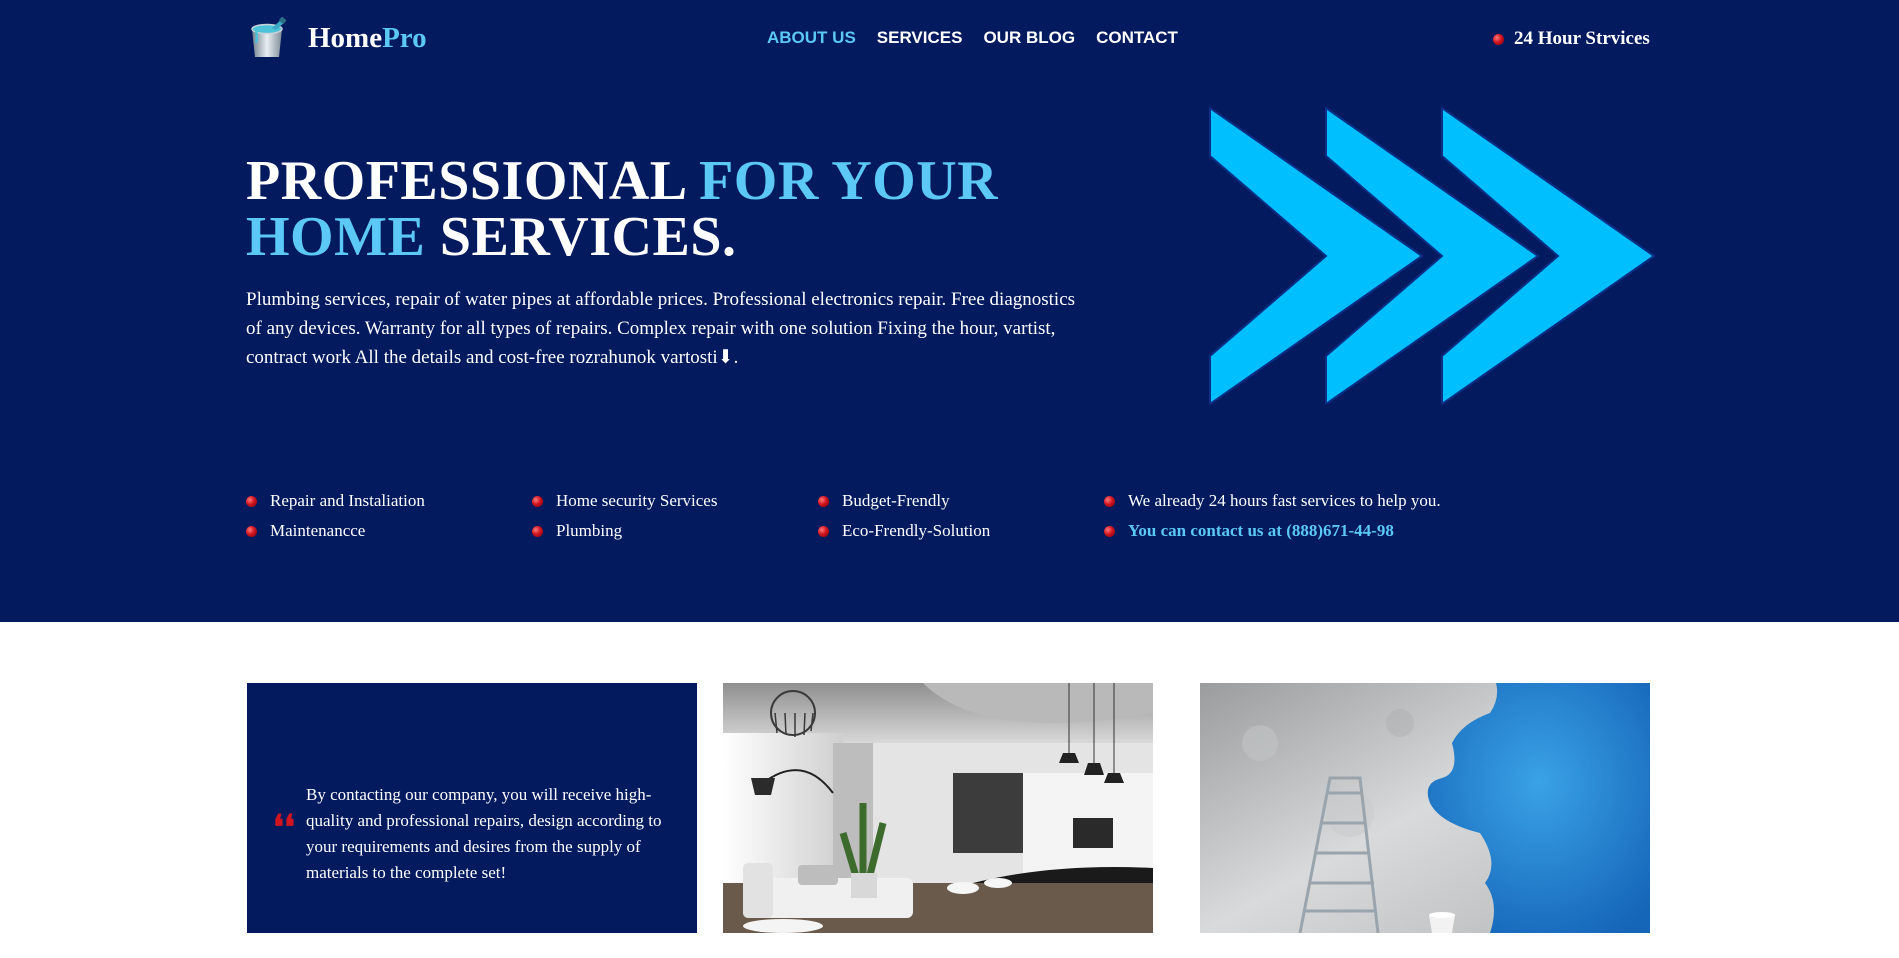 This screenshot has width=1899, height=958. I want to click on feature-column: Home security Services Plumbing, so click(675, 516).